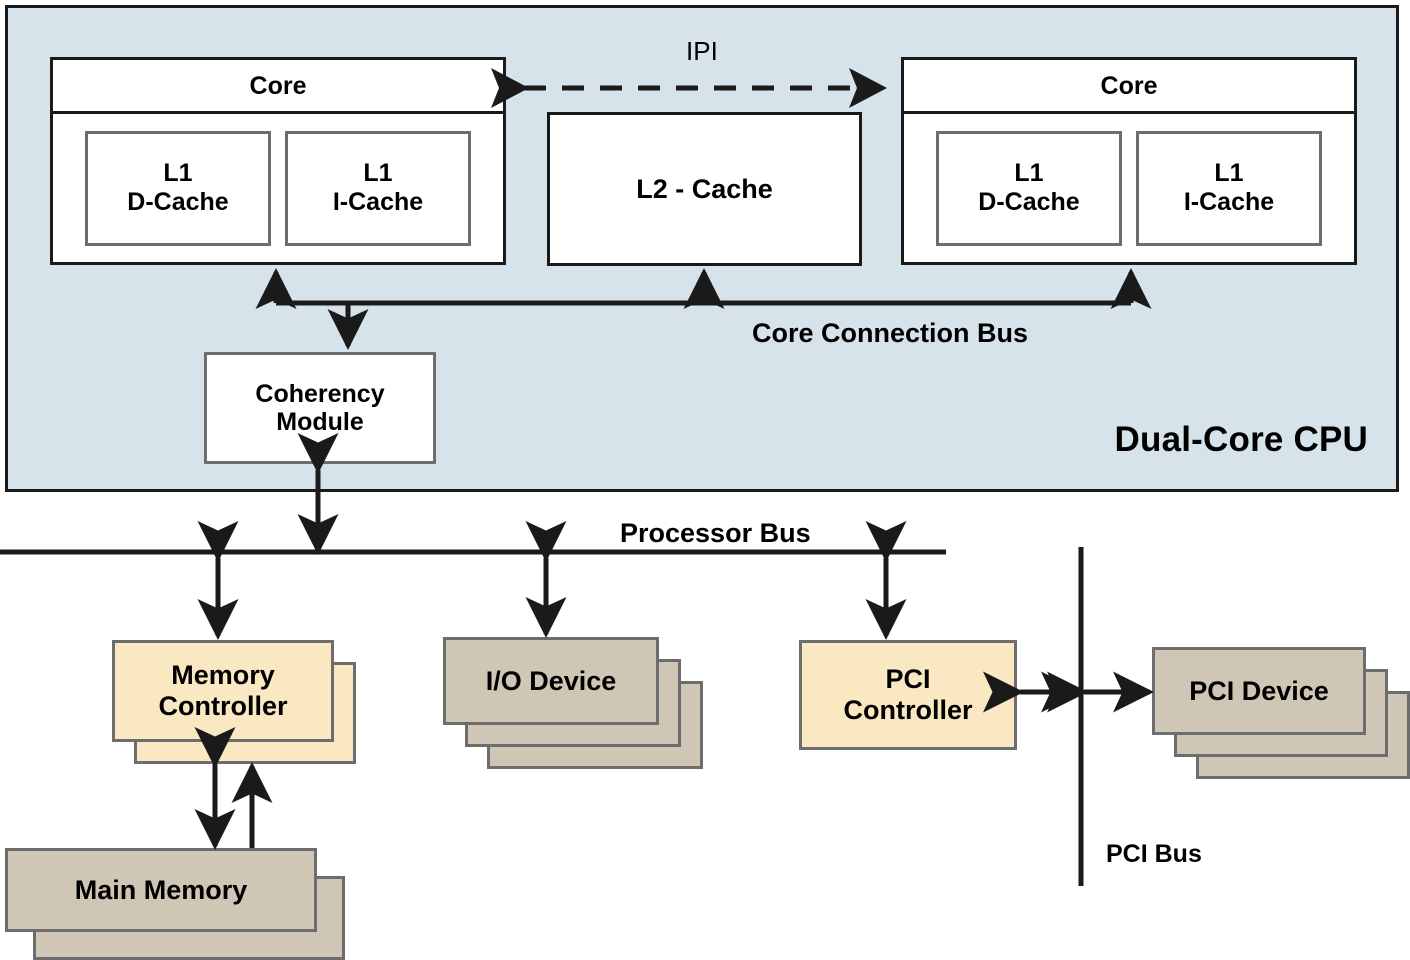 The width and height of the screenshot is (1410, 960). I want to click on l2-cache-block: L2 - Cache, so click(704, 189).